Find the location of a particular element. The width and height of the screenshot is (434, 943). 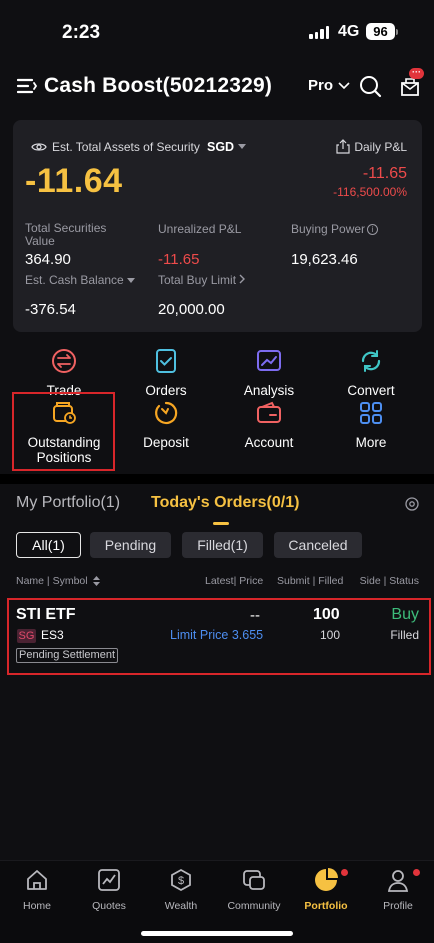

est-cash-balance-label: Est. Cash Balance is located at coordinates (80, 280).